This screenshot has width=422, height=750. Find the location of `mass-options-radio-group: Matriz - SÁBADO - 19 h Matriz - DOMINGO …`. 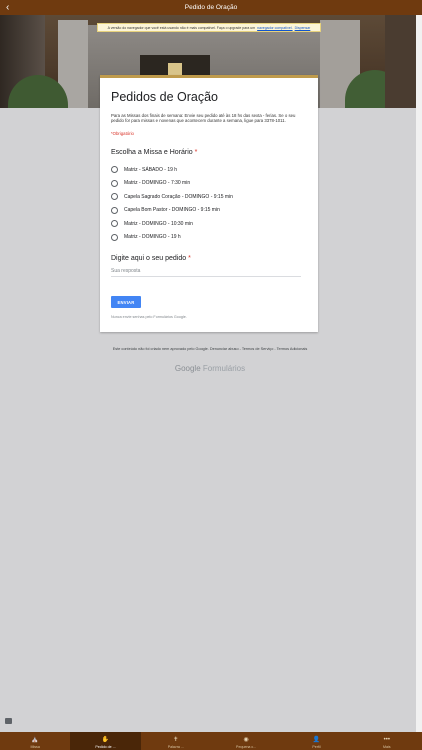

mass-options-radio-group: Matriz - SÁBADO - 19 h Matriz - DOMINGO … is located at coordinates (172, 203).